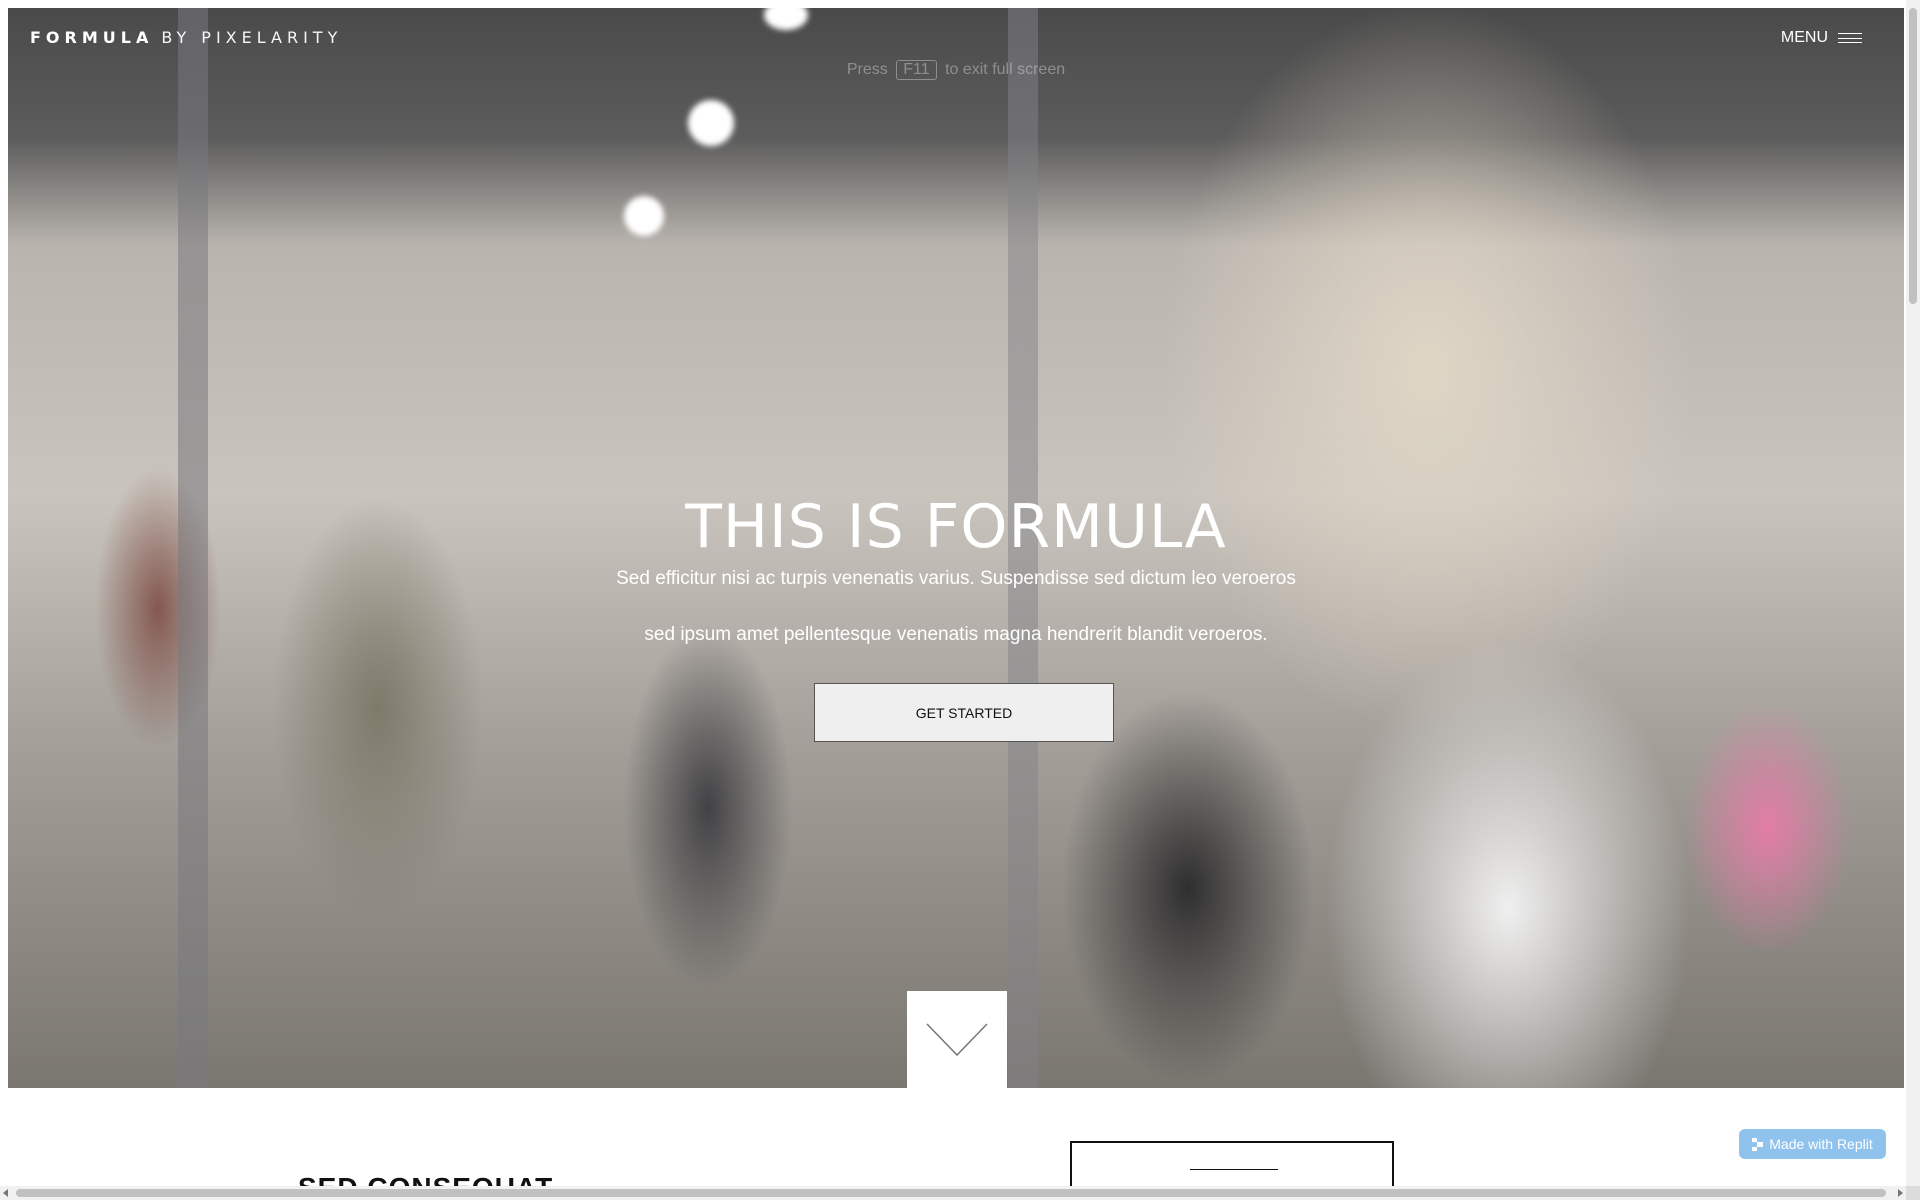 The width and height of the screenshot is (1920, 1200). I want to click on fullscreen-hint-prefix: Press, so click(867, 69).